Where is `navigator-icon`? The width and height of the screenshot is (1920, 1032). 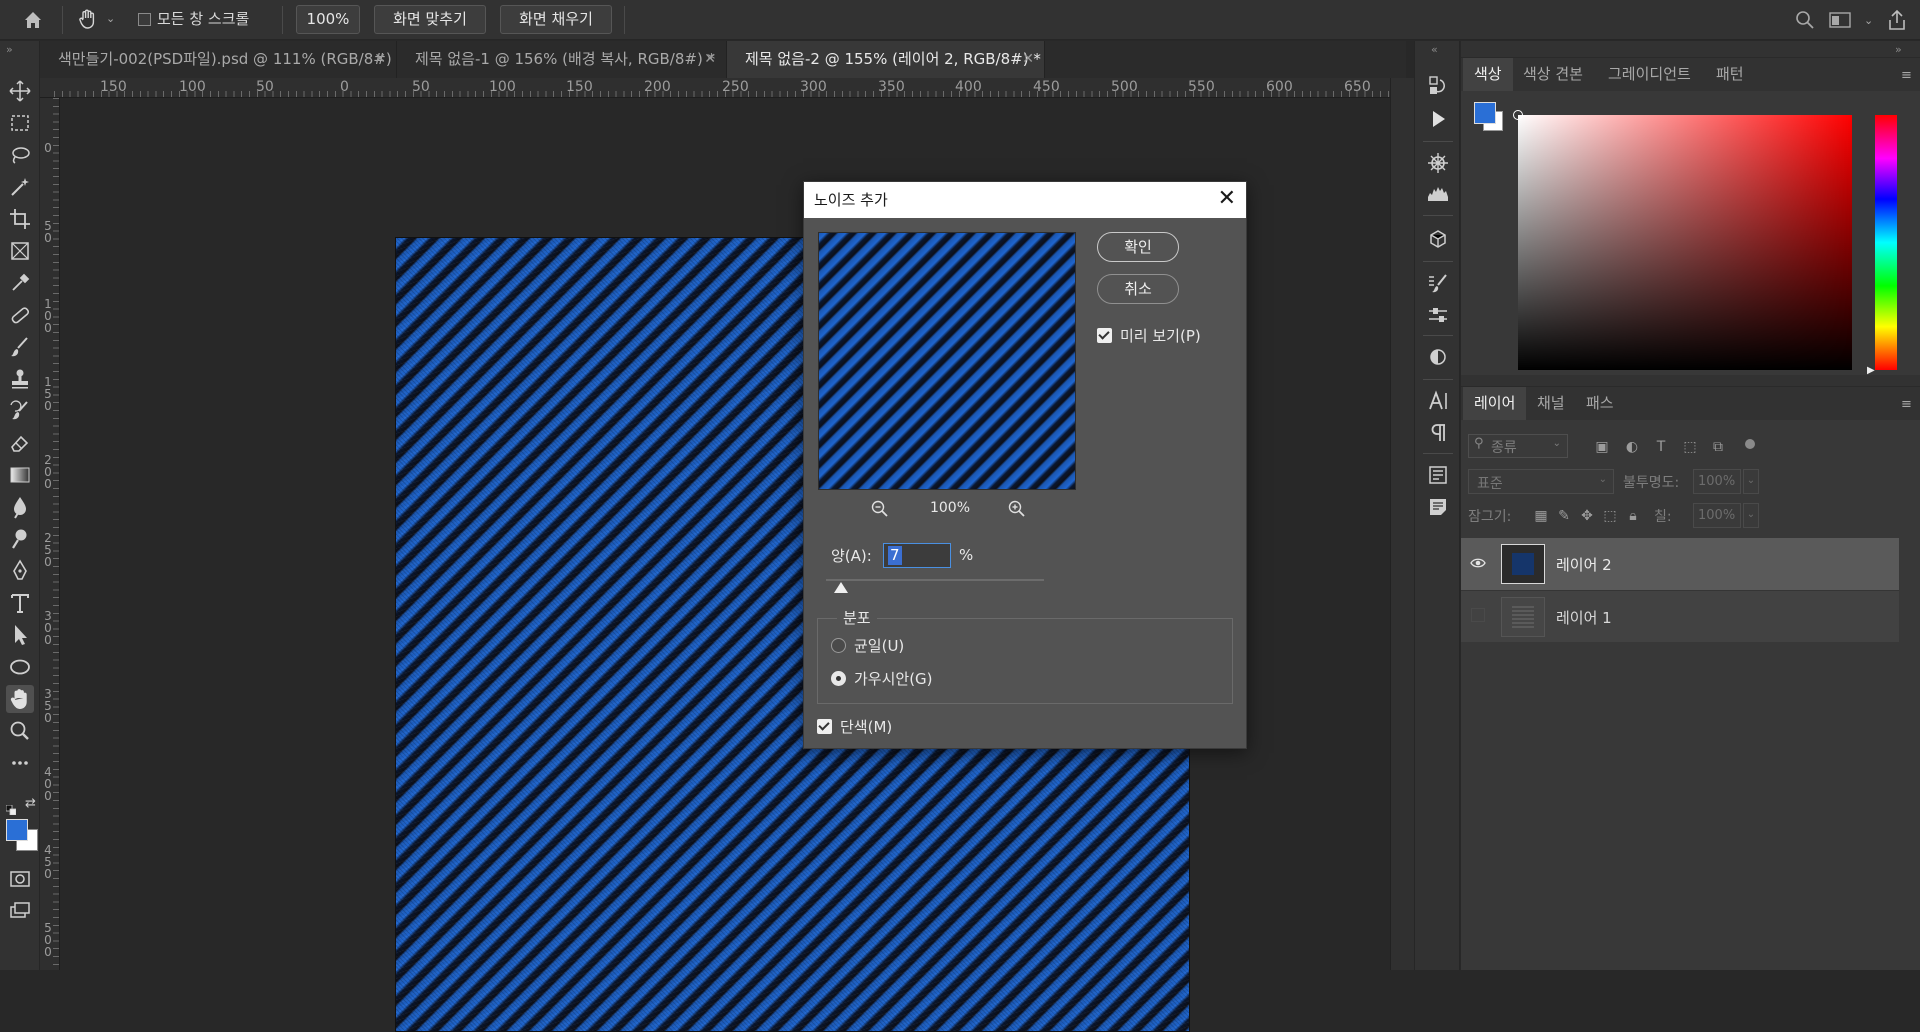
navigator-icon is located at coordinates (1438, 163).